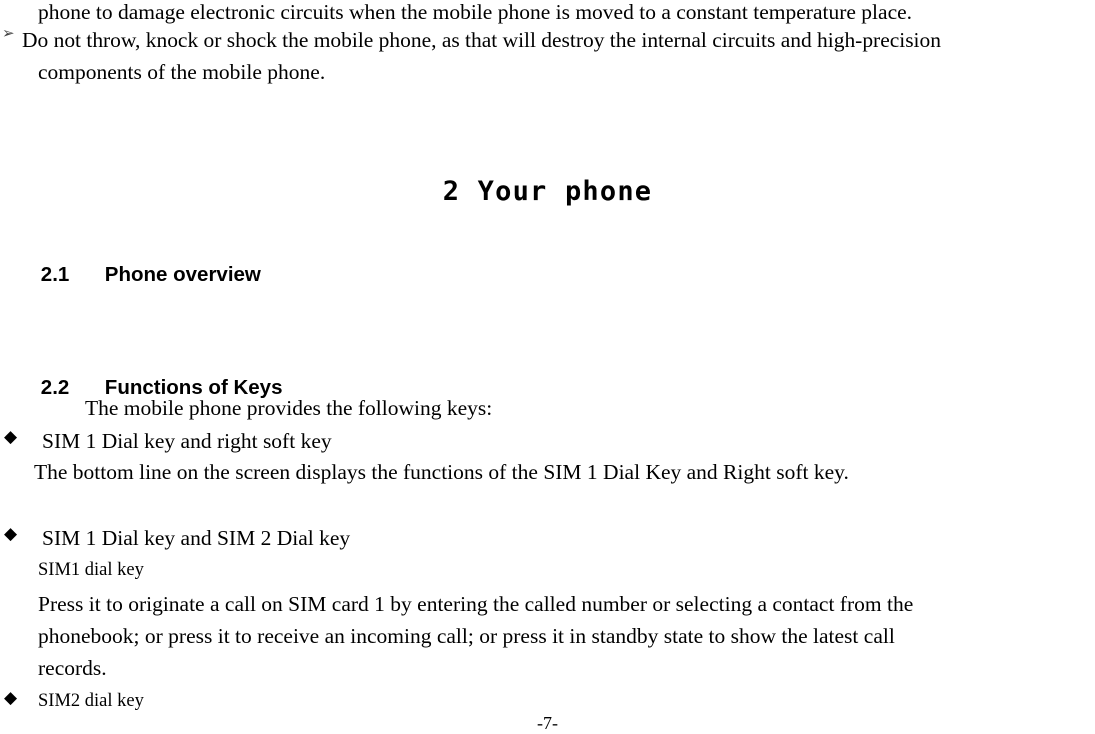 The height and width of the screenshot is (734, 1095). Describe the element at coordinates (182, 274) in the screenshot. I see `section-title: Phone overview` at that location.